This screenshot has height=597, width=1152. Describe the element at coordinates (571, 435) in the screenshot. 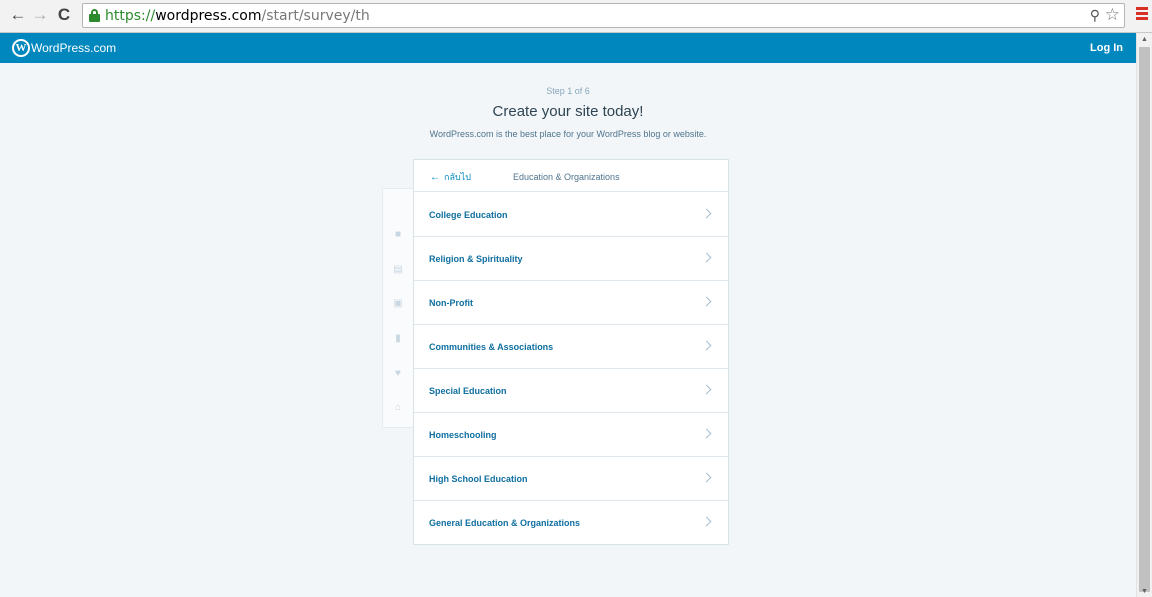

I see `list-item: Homeschooling` at that location.